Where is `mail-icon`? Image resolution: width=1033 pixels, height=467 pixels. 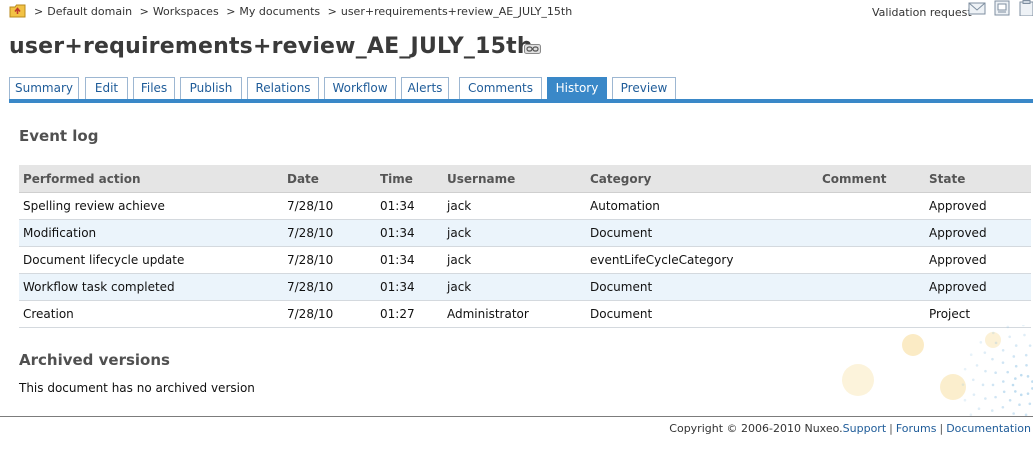 mail-icon is located at coordinates (977, 8).